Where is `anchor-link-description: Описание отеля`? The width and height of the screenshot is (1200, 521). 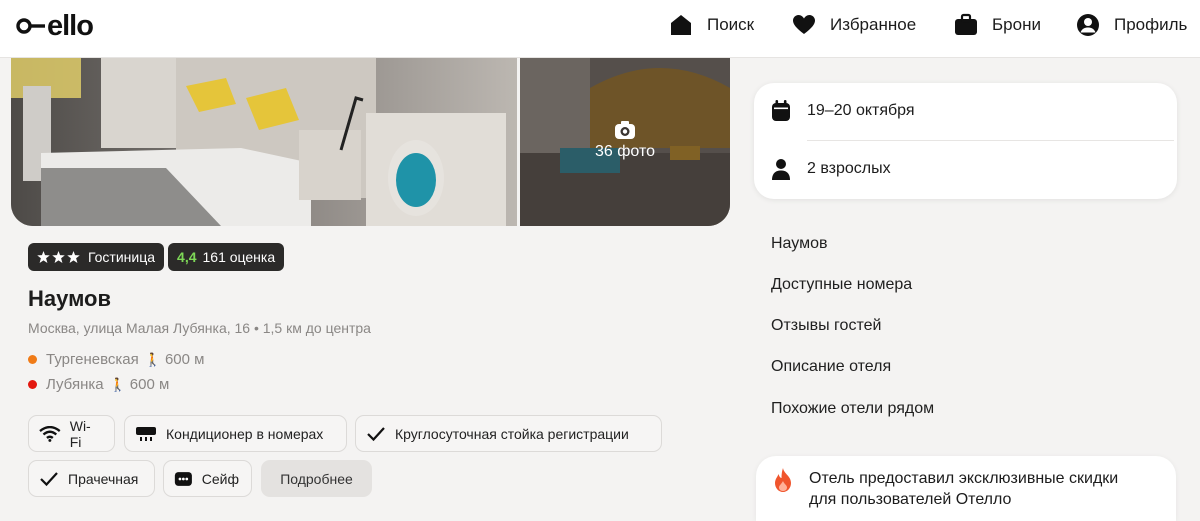
anchor-link-description: Описание отеля is located at coordinates (831, 367).